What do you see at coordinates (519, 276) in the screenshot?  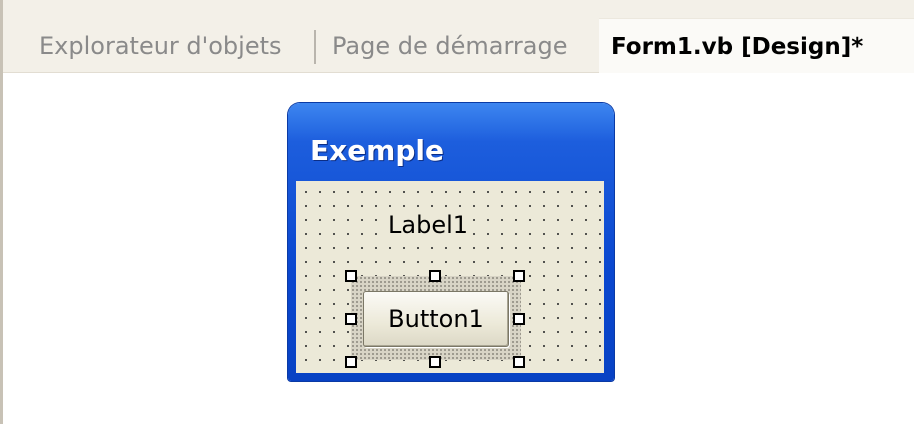 I see `resize-grip-top-right` at bounding box center [519, 276].